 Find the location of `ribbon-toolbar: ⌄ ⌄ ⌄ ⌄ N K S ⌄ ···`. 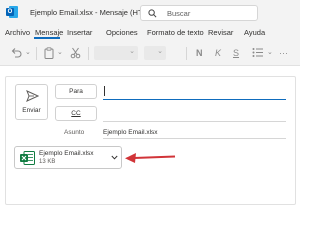

ribbon-toolbar: ⌄ ⌄ ⌄ ⌄ N K S ⌄ ··· is located at coordinates (150, 53).